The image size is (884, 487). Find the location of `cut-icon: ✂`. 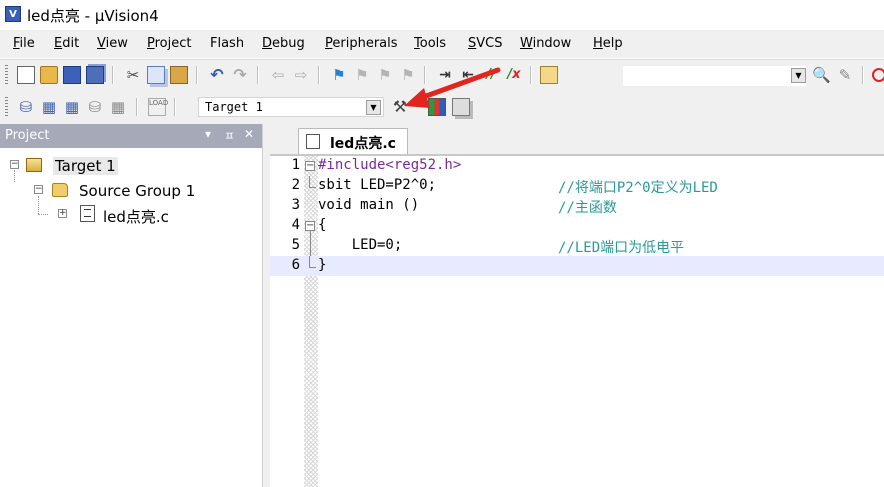

cut-icon: ✂ is located at coordinates (133, 75).